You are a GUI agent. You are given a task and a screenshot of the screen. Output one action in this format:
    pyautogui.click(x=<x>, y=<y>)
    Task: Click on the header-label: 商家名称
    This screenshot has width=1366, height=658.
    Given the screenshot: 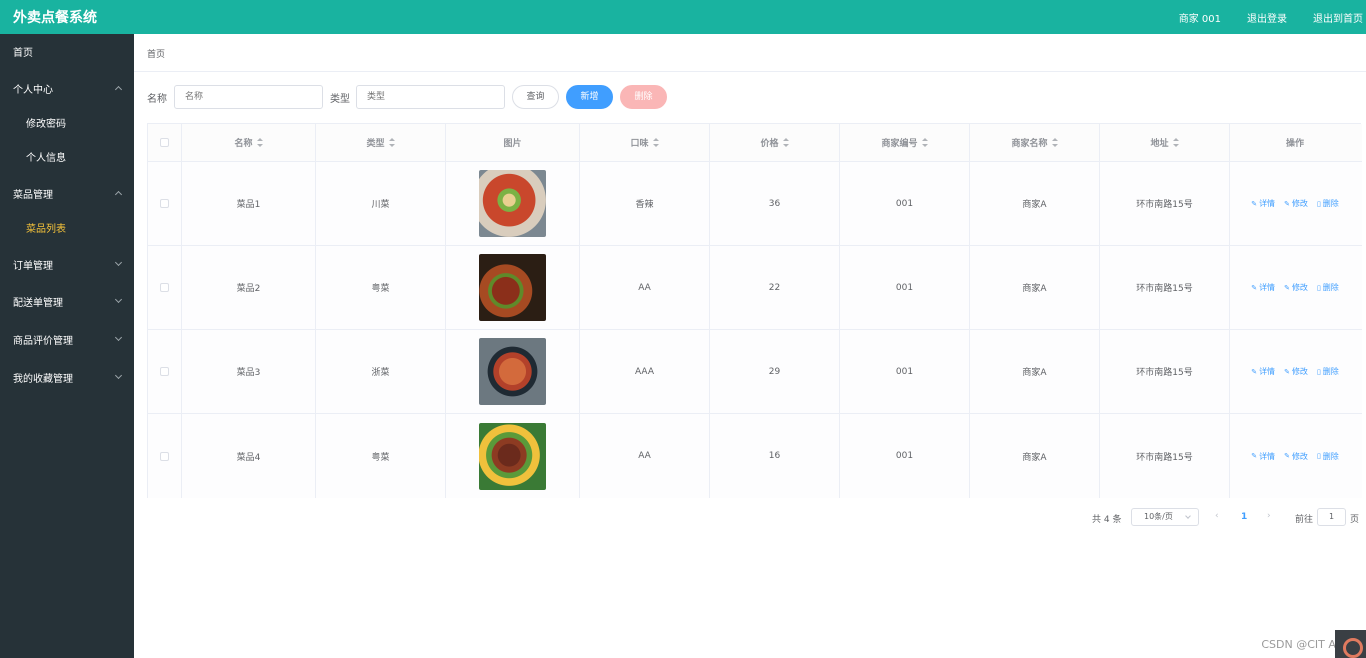 What is the action you would take?
    pyautogui.click(x=1029, y=144)
    